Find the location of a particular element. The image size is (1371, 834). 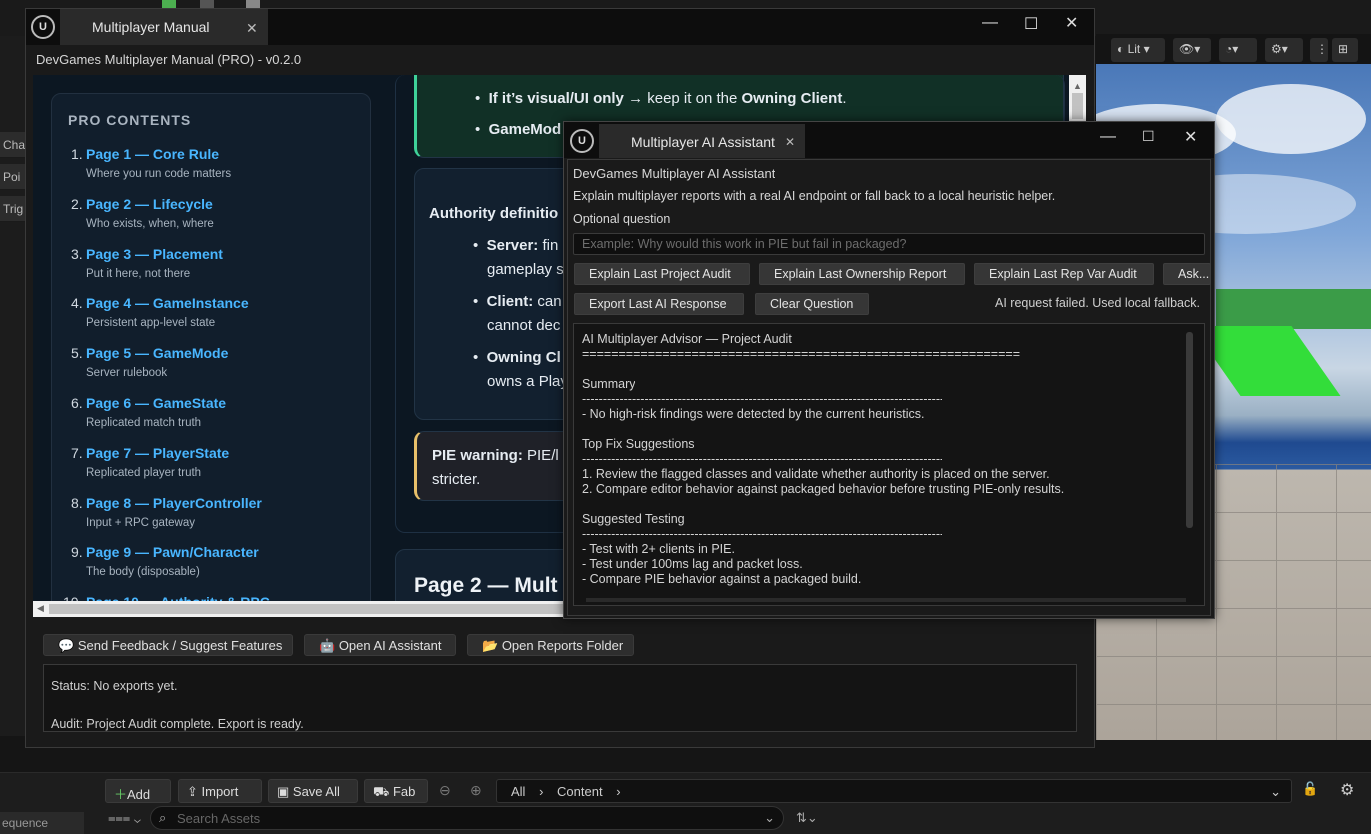

forward-icon: ⊕ is located at coordinates (476, 790).